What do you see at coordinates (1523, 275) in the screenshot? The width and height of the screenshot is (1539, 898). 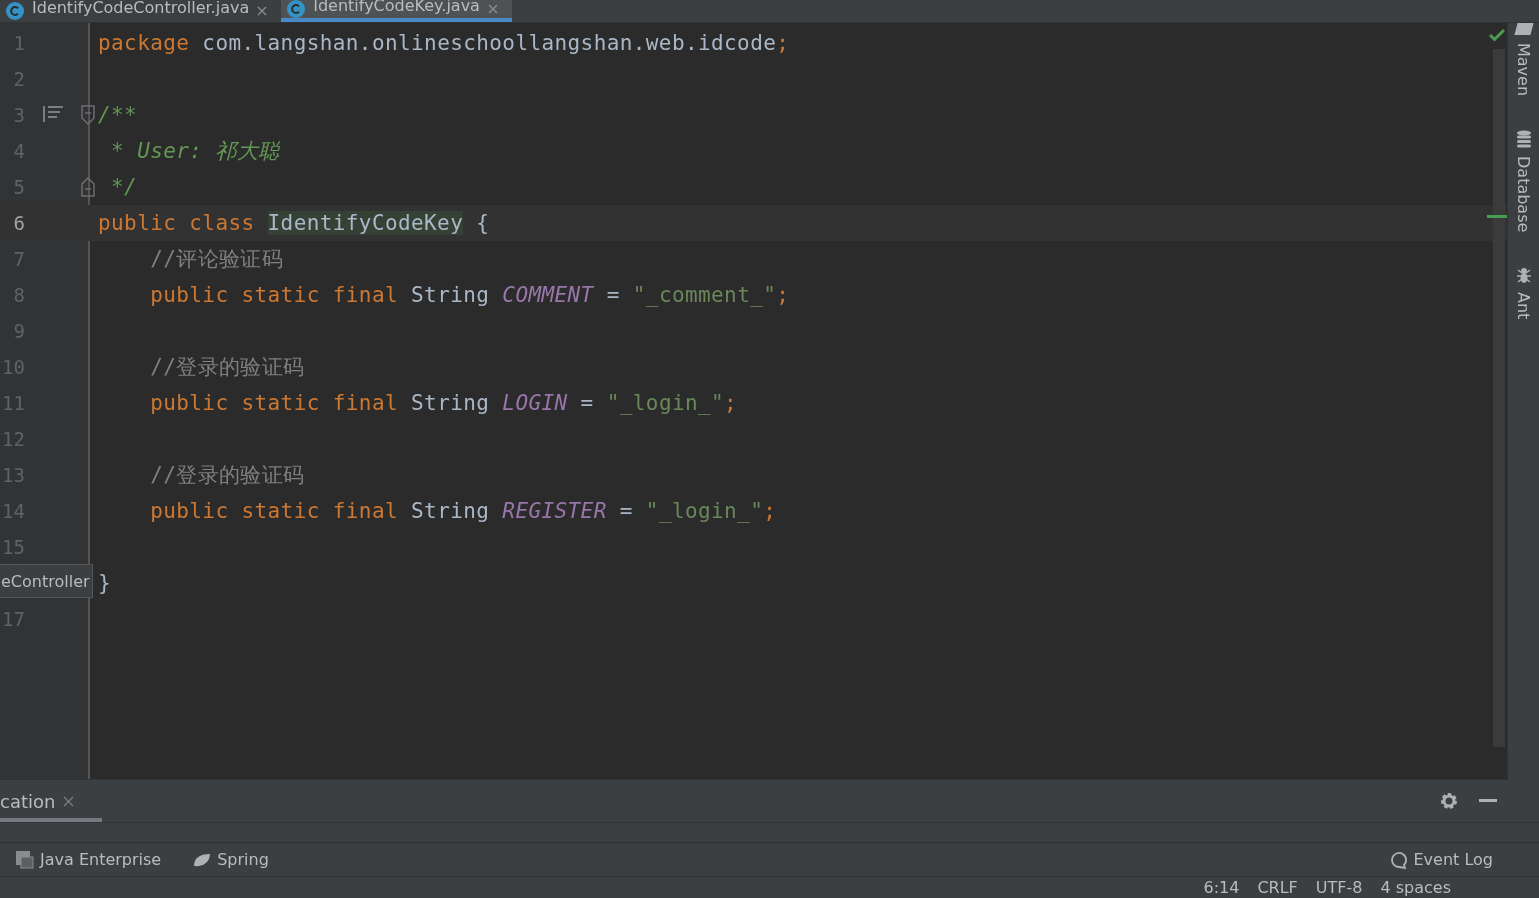 I see `ant-icon` at bounding box center [1523, 275].